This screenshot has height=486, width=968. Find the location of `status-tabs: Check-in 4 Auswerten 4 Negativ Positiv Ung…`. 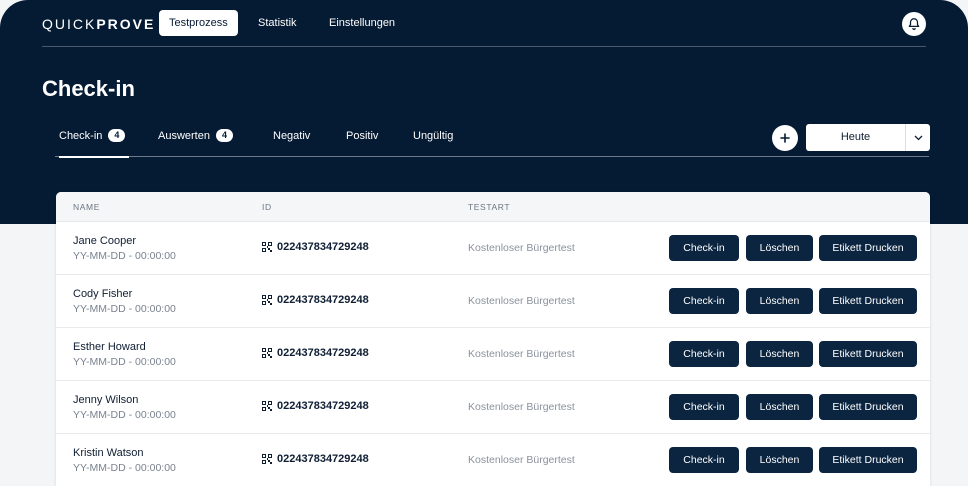

status-tabs: Check-in 4 Auswerten 4 Negativ Positiv Ung… is located at coordinates (492, 141).